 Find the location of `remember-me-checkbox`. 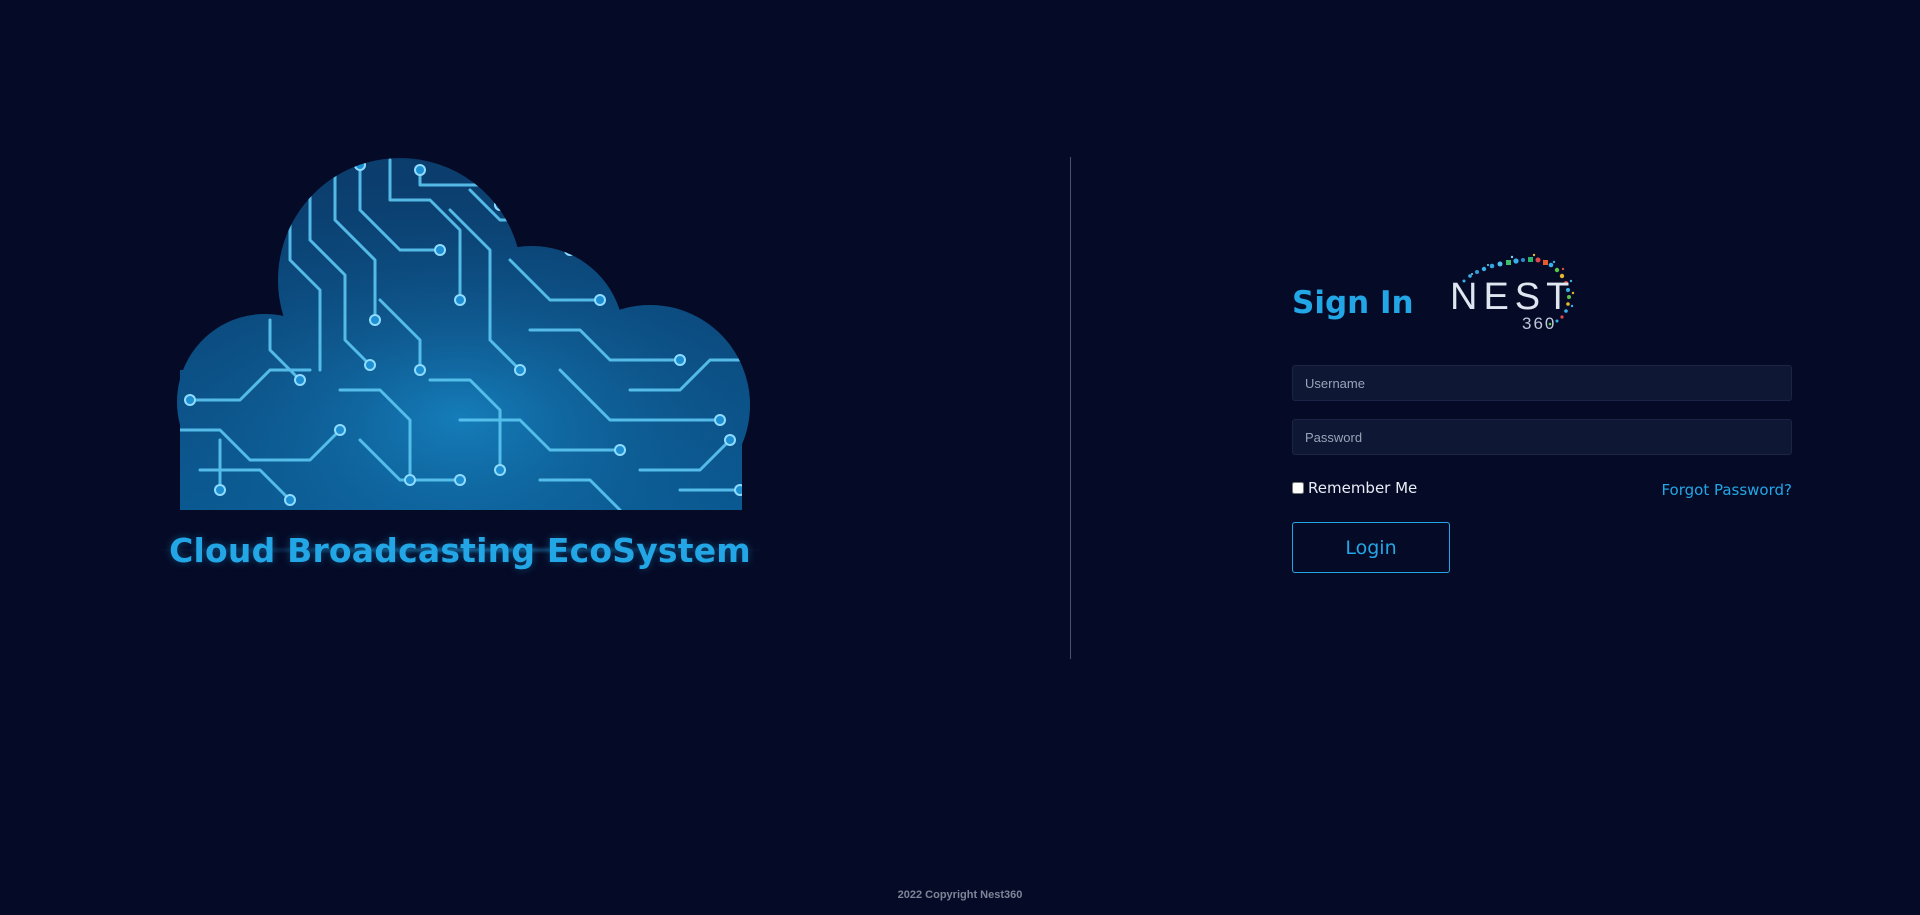

remember-me-checkbox is located at coordinates (1298, 488).